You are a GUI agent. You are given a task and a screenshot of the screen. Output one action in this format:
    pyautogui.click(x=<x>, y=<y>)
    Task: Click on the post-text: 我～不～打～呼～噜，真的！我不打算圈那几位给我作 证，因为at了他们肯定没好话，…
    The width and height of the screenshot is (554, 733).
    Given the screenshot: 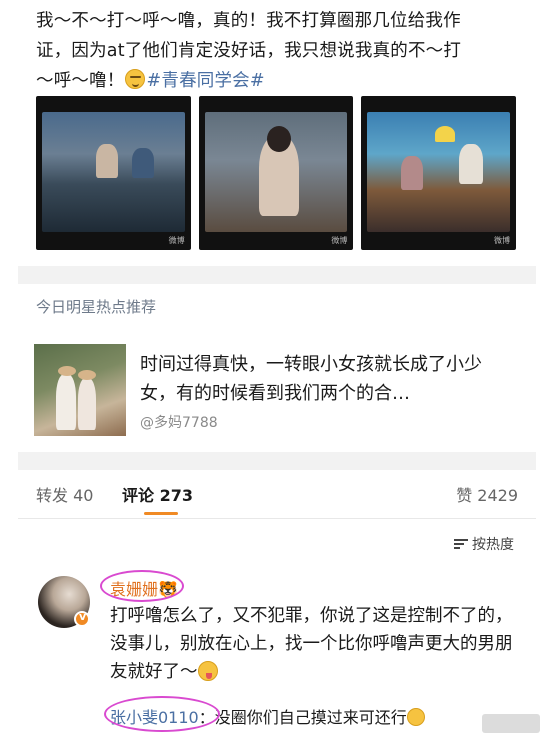 What is the action you would take?
    pyautogui.click(x=280, y=51)
    